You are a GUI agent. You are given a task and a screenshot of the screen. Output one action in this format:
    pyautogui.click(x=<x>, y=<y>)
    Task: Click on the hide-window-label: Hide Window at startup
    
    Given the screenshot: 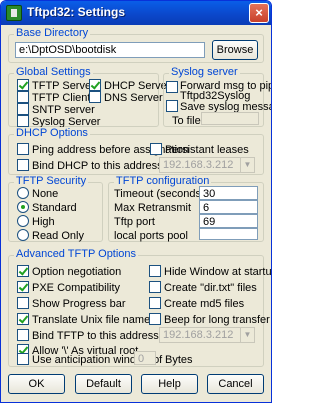 What is the action you would take?
    pyautogui.click(x=218, y=272)
    